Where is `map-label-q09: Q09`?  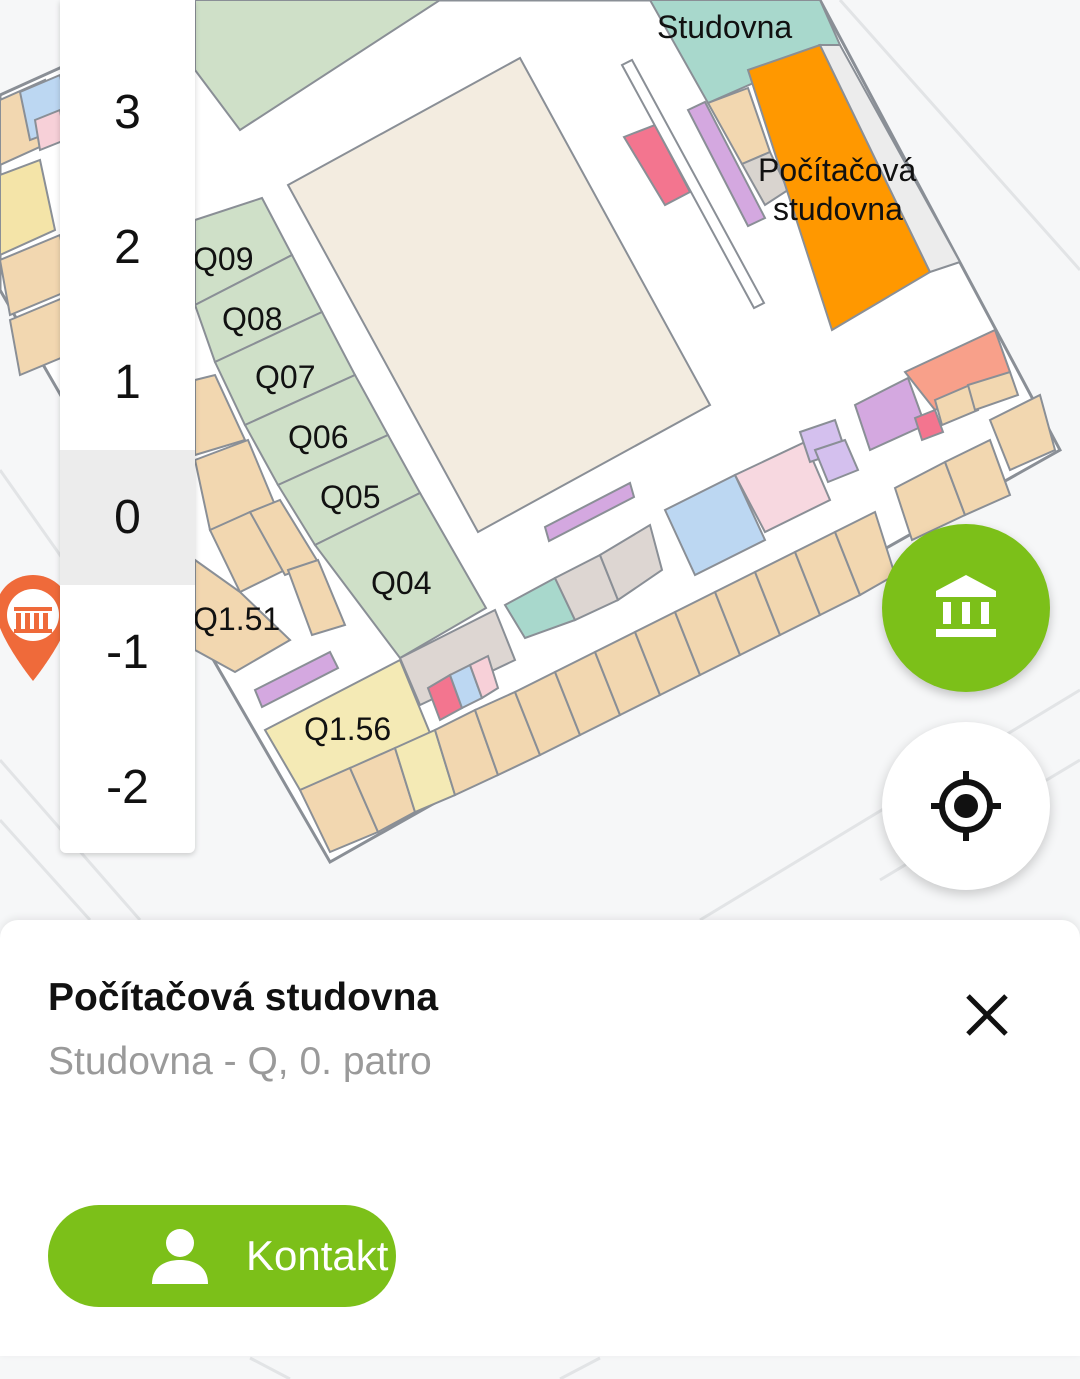
map-label-q09: Q09 is located at coordinates (223, 259).